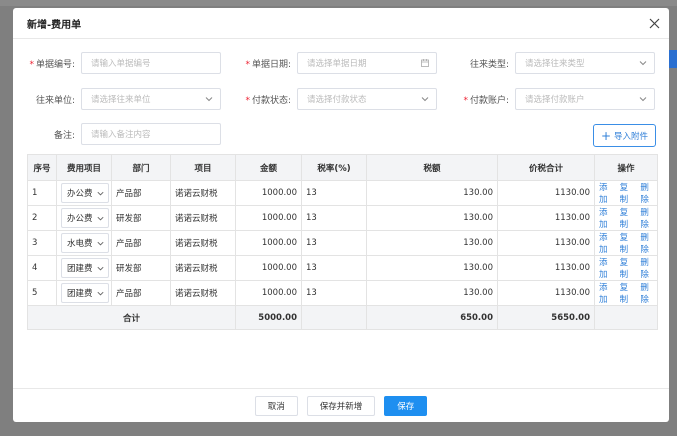 This screenshot has width=677, height=436. I want to click on cell-no: 5, so click(42, 293).